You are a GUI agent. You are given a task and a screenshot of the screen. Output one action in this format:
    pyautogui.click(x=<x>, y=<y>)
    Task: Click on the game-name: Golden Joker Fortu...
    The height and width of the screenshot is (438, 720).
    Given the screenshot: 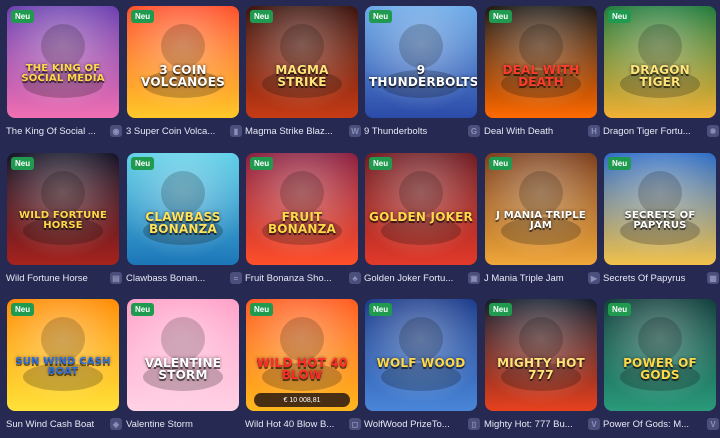 What is the action you would take?
    pyautogui.click(x=414, y=278)
    